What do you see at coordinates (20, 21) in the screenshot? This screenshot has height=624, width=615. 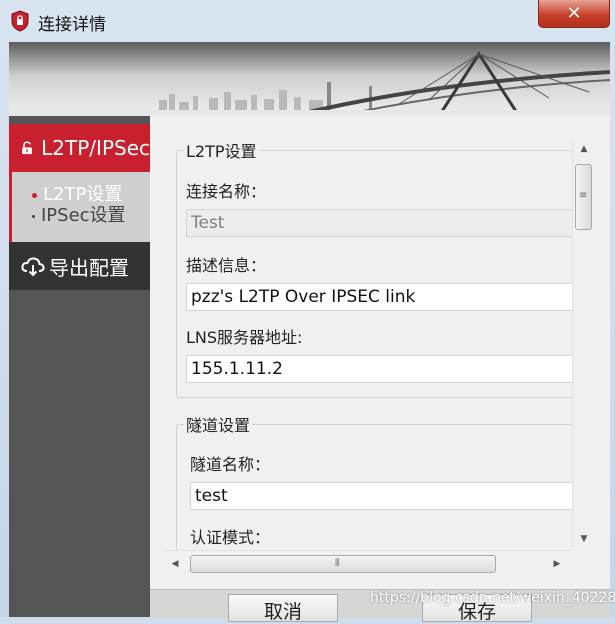 I see `shield-icon` at bounding box center [20, 21].